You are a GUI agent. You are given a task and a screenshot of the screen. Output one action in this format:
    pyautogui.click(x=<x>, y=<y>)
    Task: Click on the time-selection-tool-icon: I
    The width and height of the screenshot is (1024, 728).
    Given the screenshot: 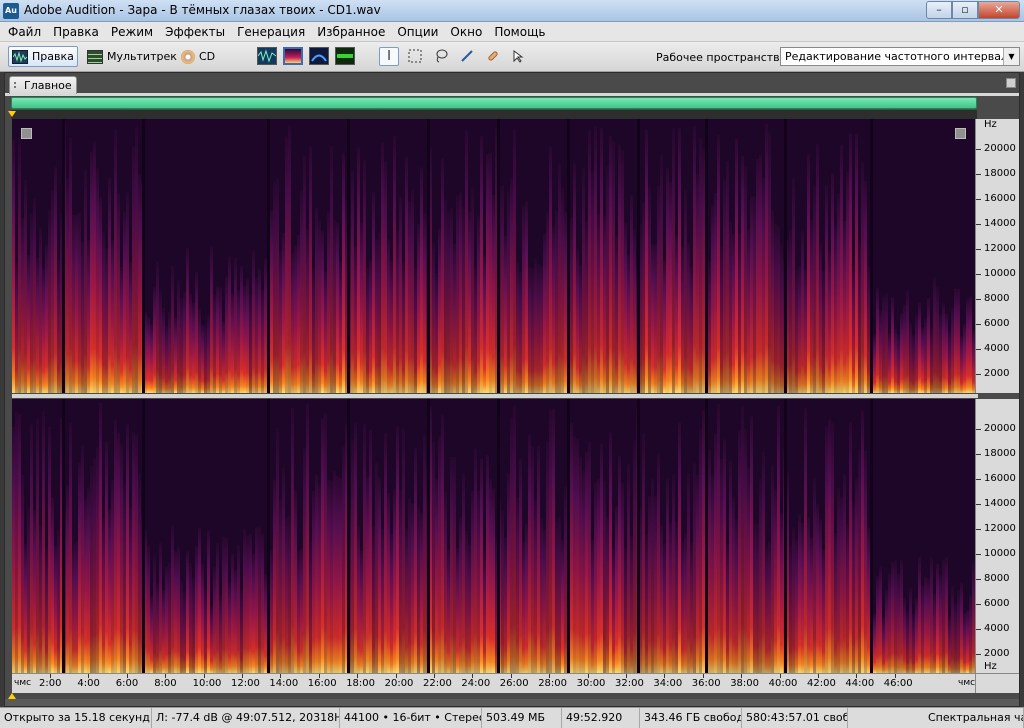 What is the action you would take?
    pyautogui.click(x=389, y=56)
    